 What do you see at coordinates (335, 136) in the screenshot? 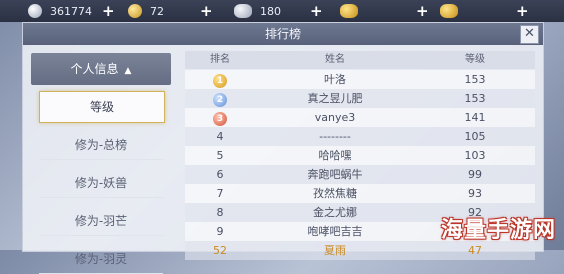
I see `name-cell: --------` at bounding box center [335, 136].